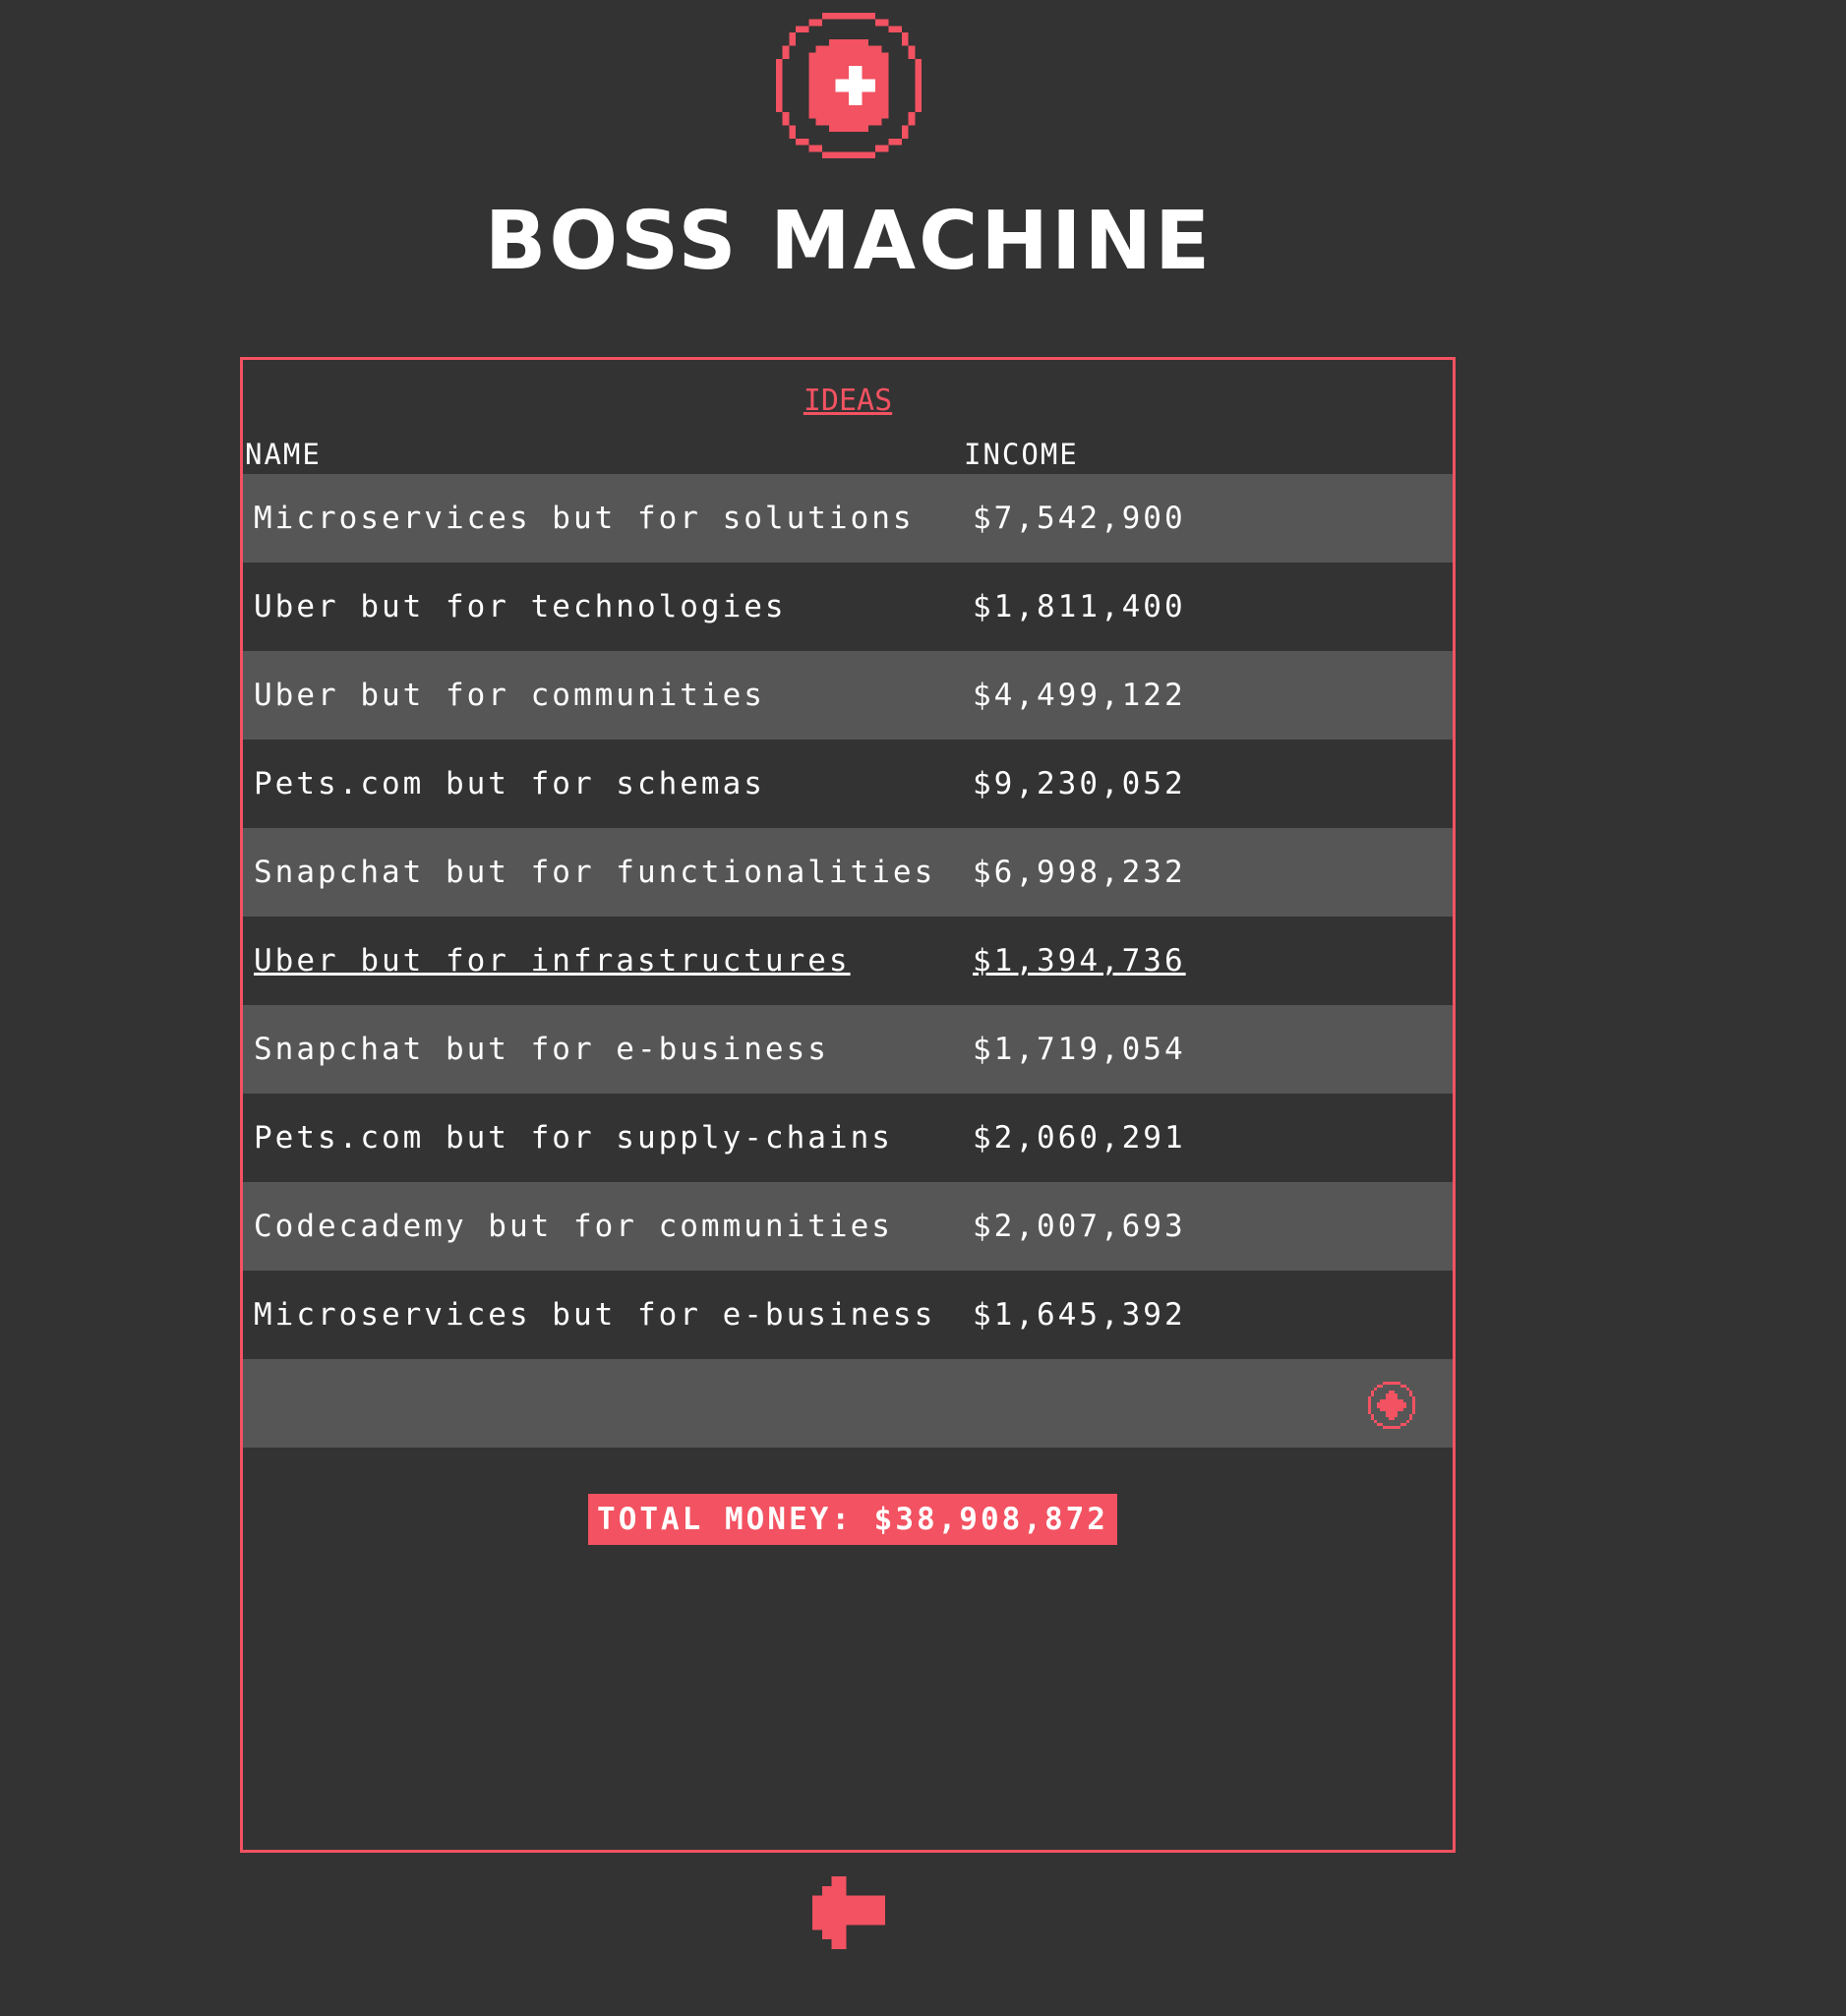  Describe the element at coordinates (1079, 1226) in the screenshot. I see `idea-income: $2,007,693` at that location.